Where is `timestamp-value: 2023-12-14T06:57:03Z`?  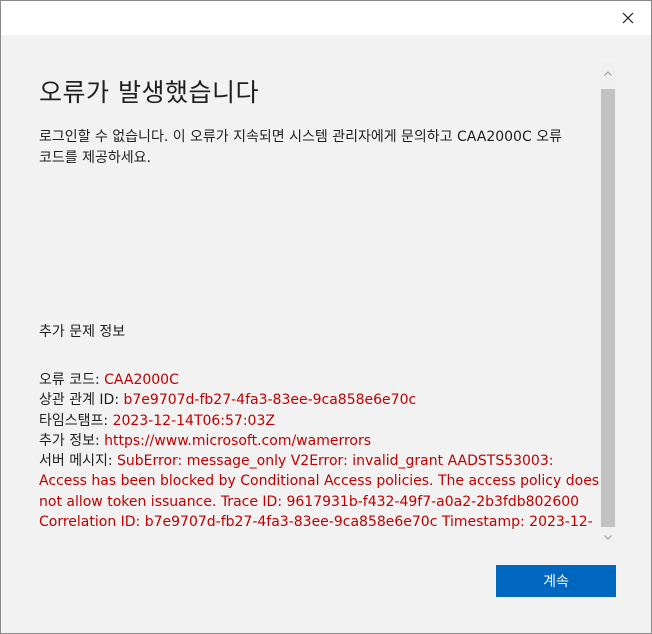 timestamp-value: 2023-12-14T06:57:03Z is located at coordinates (193, 420).